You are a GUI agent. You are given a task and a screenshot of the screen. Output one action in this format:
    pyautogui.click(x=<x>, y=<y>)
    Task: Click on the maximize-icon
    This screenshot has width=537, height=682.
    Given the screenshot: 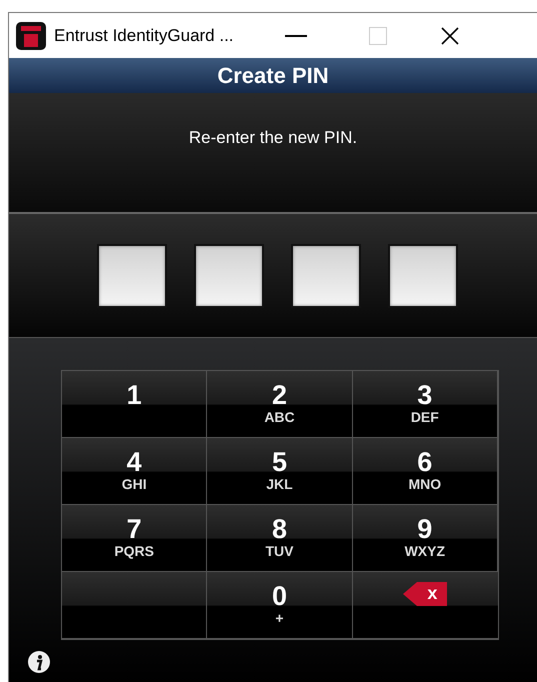 What is the action you would take?
    pyautogui.click(x=377, y=35)
    